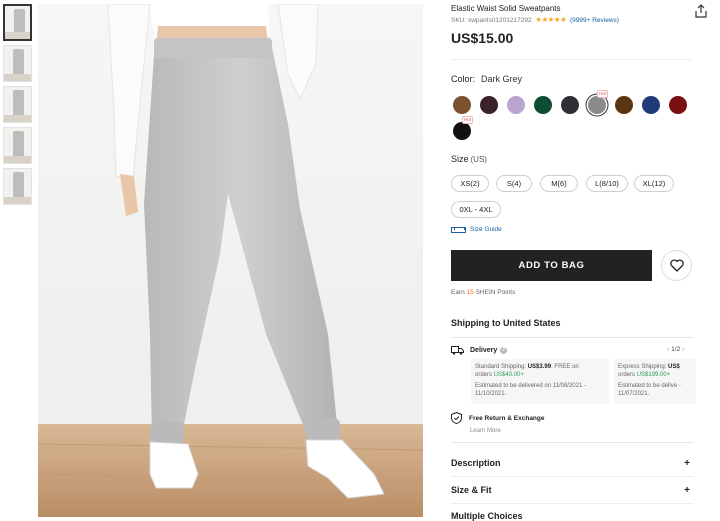 Image resolution: width=720 pixels, height=521 pixels. I want to click on free-return-row: Free Return & Exchange, so click(498, 418).